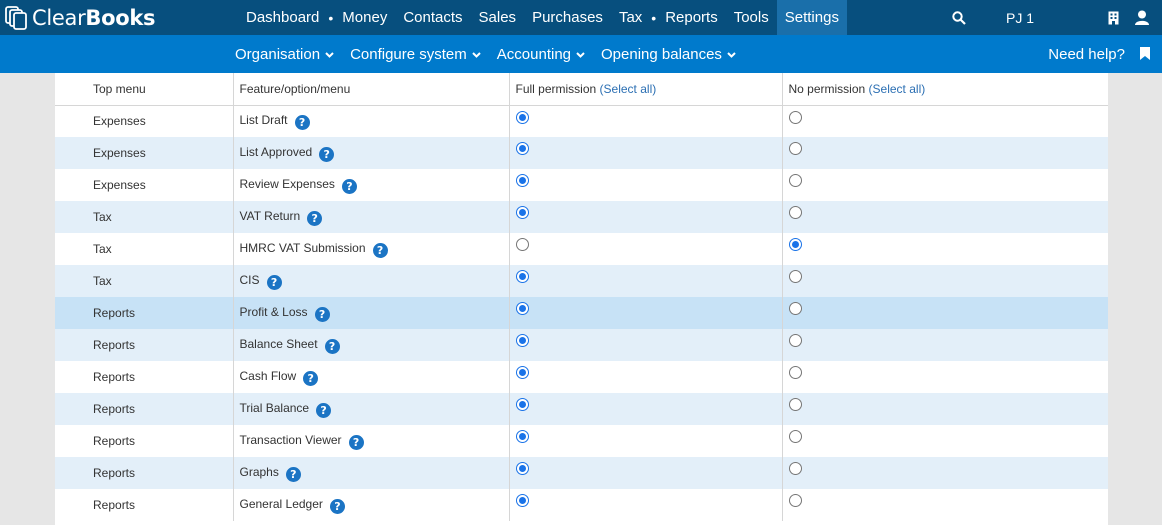 The width and height of the screenshot is (1162, 525). I want to click on feature-cell: Transaction Viewer?, so click(370, 441).